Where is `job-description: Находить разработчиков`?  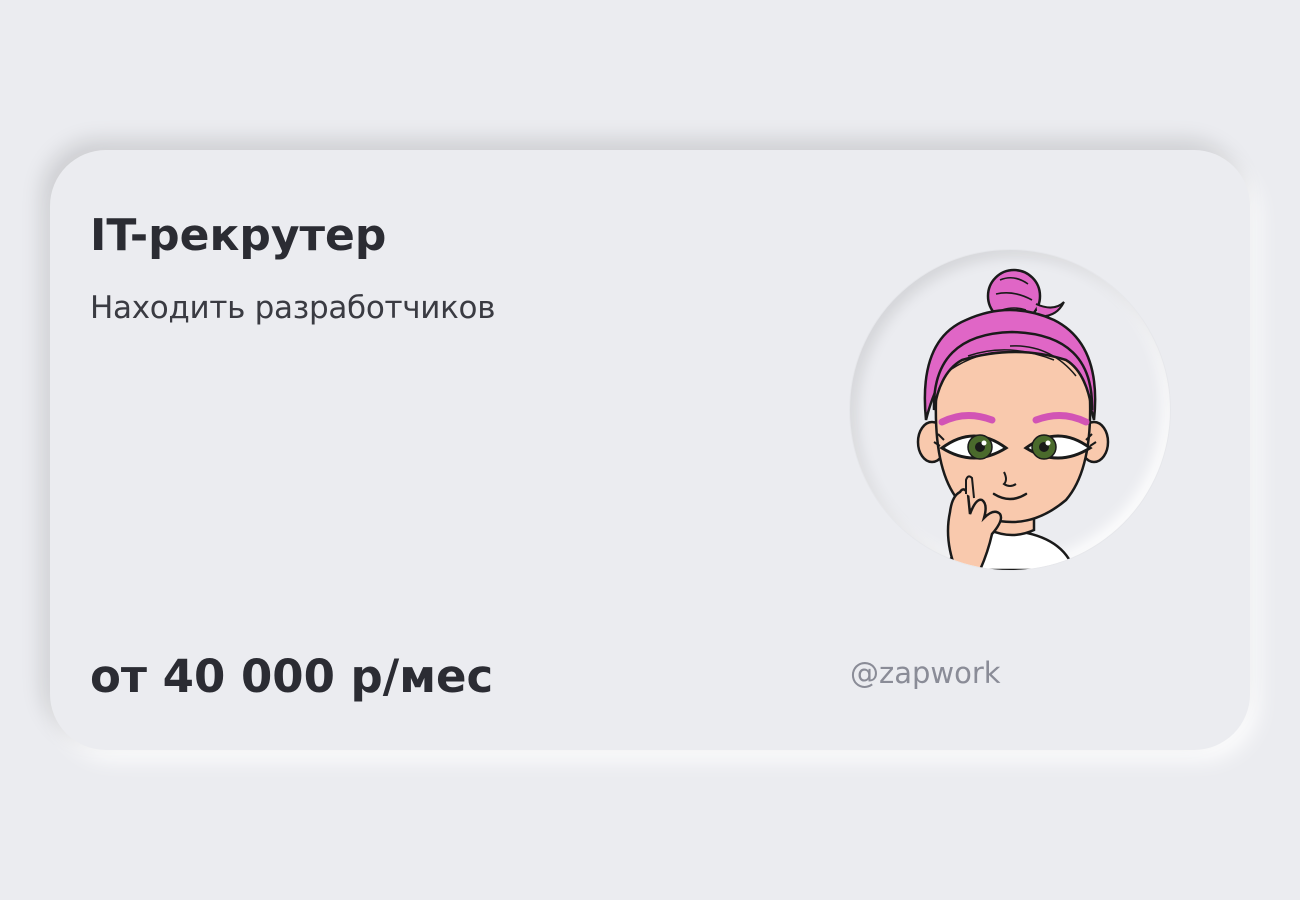
job-description: Находить разработчиков is located at coordinates (293, 308).